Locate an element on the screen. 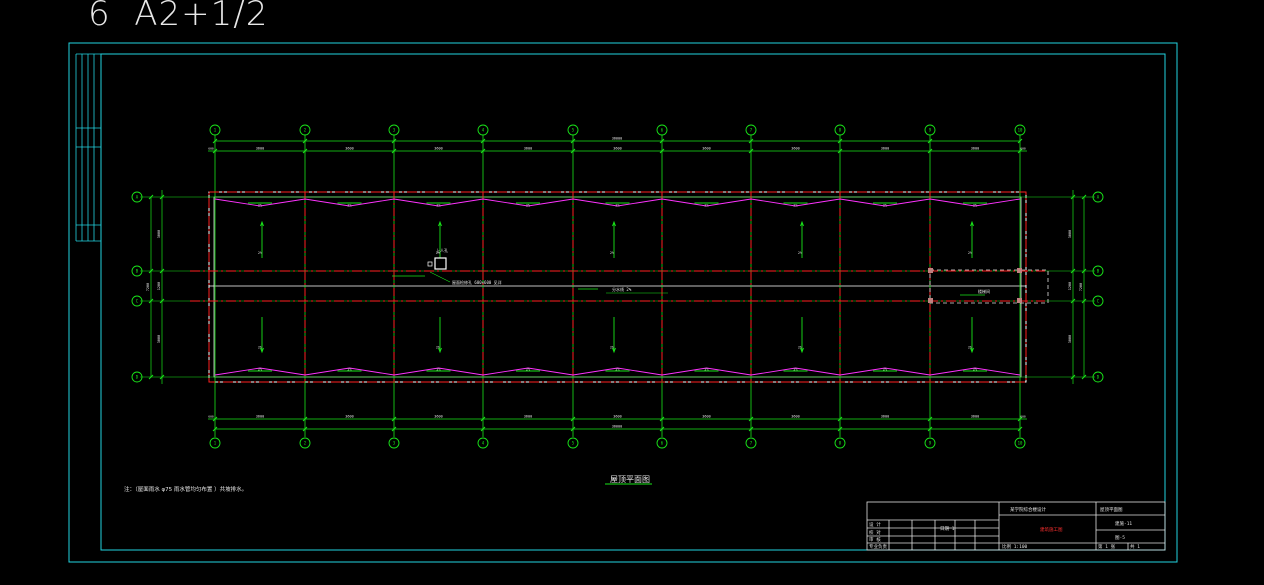 Image resolution: width=1264 pixels, height=585 pixels. roof-hatch is located at coordinates (440, 263).